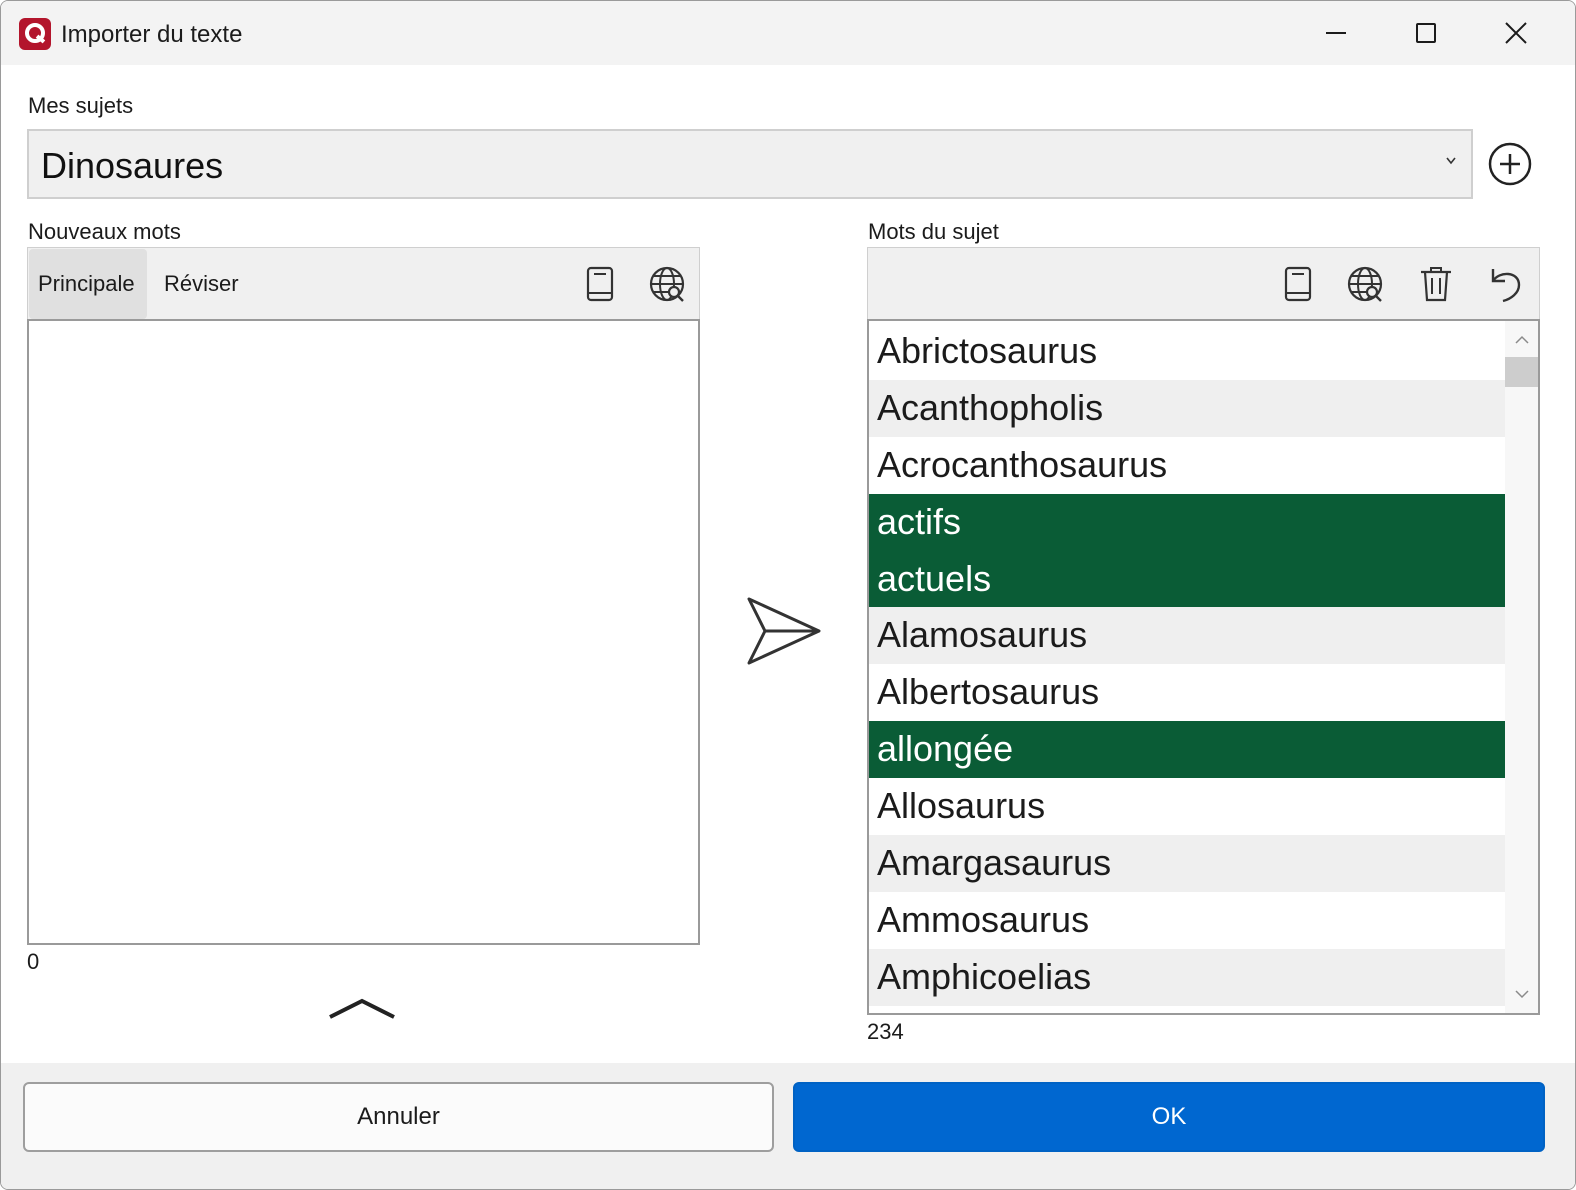 The height and width of the screenshot is (1190, 1576). I want to click on app-logo-icon, so click(35, 34).